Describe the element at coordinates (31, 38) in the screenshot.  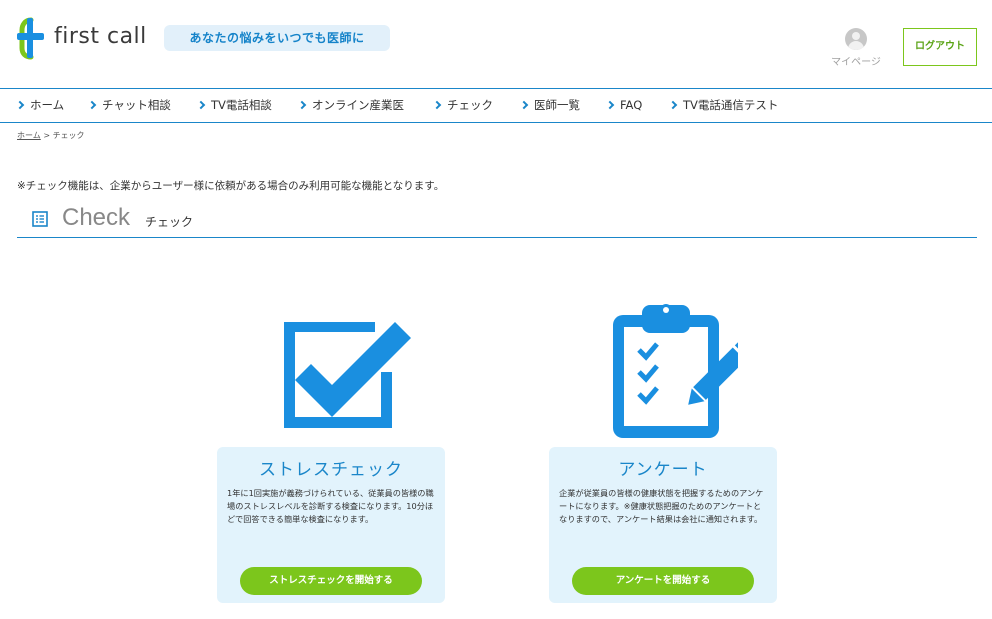
I see `logo-cross-icon` at that location.